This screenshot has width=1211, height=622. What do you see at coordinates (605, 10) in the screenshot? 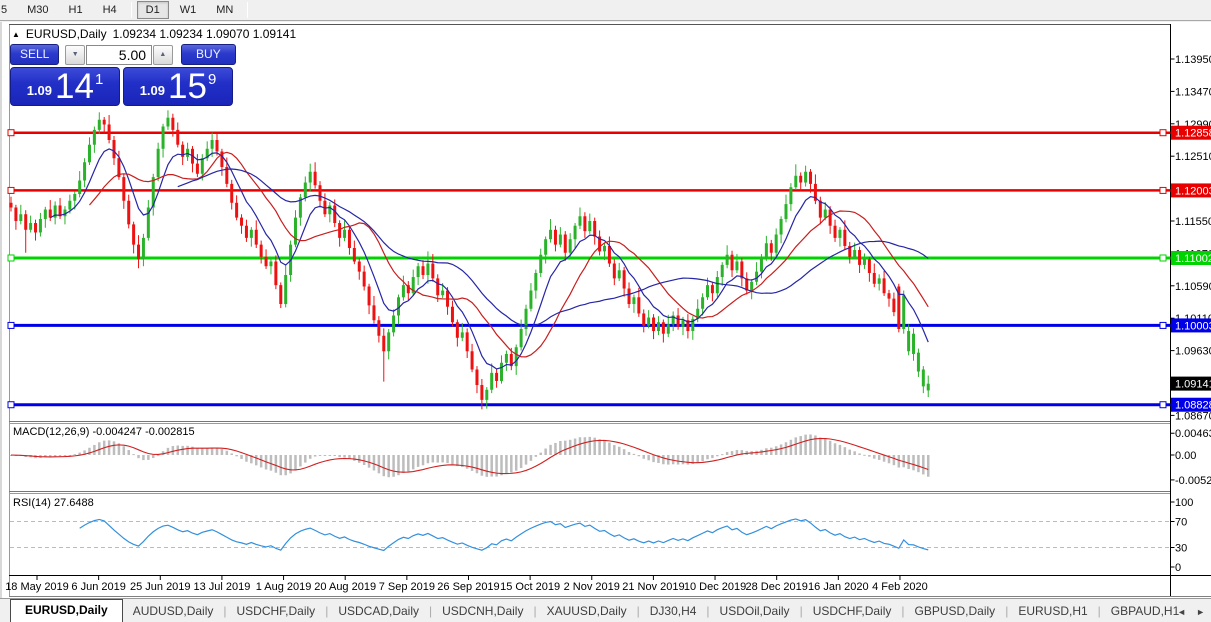
I see `timeframe-toolbar: 5 M30 H1 H4 D1 W1 MN` at bounding box center [605, 10].